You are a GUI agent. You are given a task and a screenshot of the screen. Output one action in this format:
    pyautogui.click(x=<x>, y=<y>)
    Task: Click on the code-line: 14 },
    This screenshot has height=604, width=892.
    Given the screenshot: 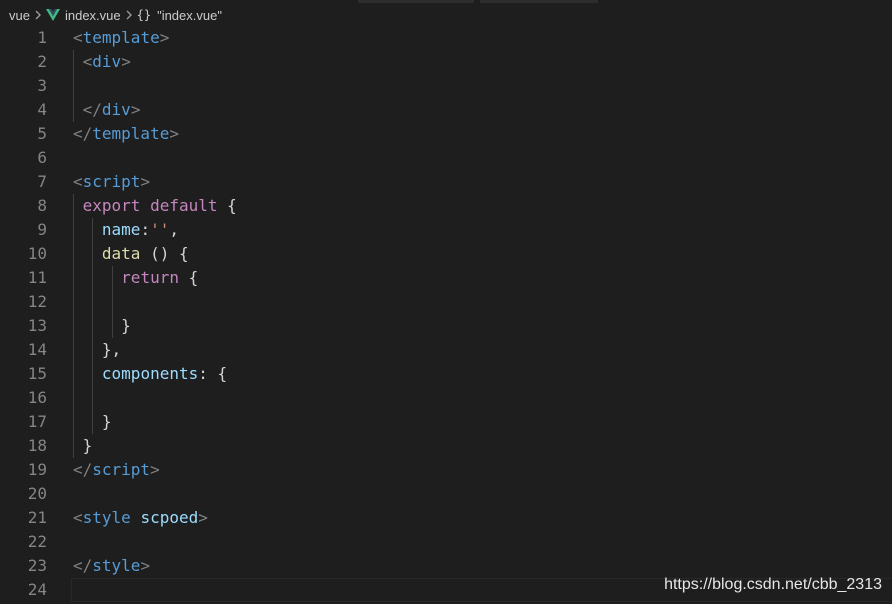 What is the action you would take?
    pyautogui.click(x=446, y=350)
    